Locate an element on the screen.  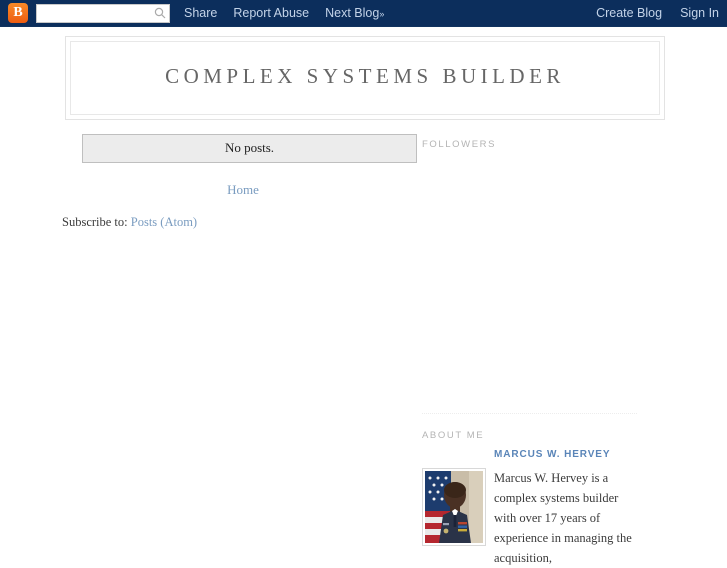
profile-name-link: MARCUS W. HERVEY is located at coordinates (529, 454).